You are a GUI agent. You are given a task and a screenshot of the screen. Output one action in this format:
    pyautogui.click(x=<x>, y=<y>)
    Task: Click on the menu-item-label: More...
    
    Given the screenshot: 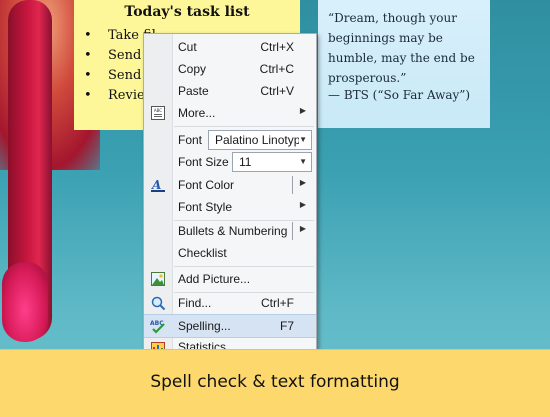 What is the action you would take?
    pyautogui.click(x=197, y=113)
    